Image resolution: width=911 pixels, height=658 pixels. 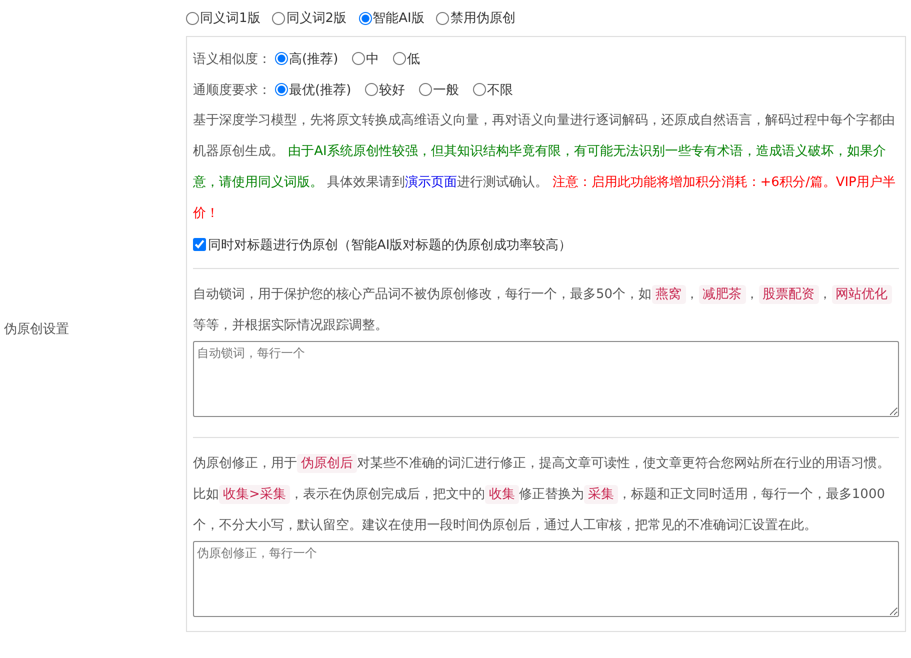 What do you see at coordinates (382, 245) in the screenshot?
I see `title-checkbox-option: 同时对标题进行伪原创（智能AI版对标题的伪原创成功率较高）` at bounding box center [382, 245].